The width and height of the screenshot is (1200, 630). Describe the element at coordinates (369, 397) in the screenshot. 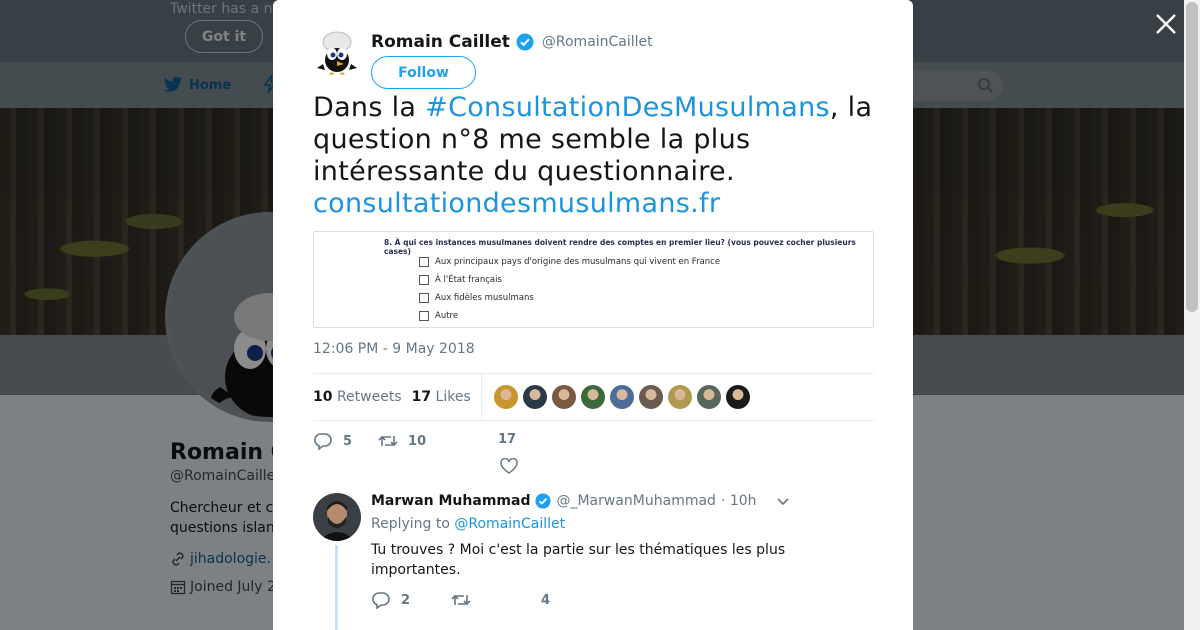

I see `retweets-label: Retweets` at that location.